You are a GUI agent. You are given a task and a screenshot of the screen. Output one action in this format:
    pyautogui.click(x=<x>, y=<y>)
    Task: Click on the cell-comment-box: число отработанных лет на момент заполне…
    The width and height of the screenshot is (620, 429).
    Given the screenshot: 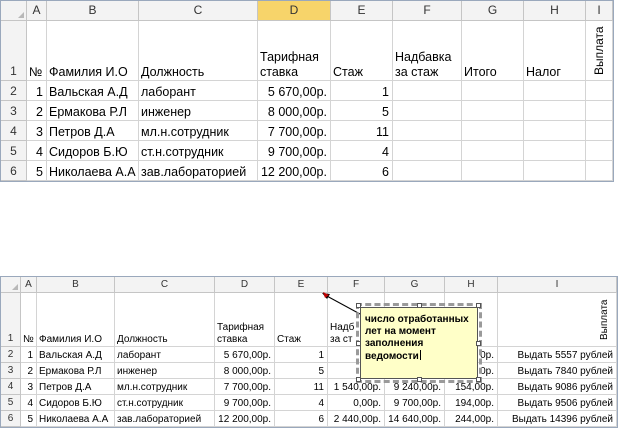 What is the action you would take?
    pyautogui.click(x=419, y=343)
    